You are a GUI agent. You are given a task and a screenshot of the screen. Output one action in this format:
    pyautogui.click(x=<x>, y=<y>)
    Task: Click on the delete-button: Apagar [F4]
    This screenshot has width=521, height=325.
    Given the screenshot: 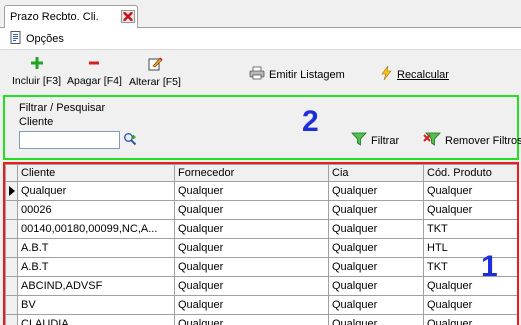 What is the action you would take?
    pyautogui.click(x=94, y=71)
    